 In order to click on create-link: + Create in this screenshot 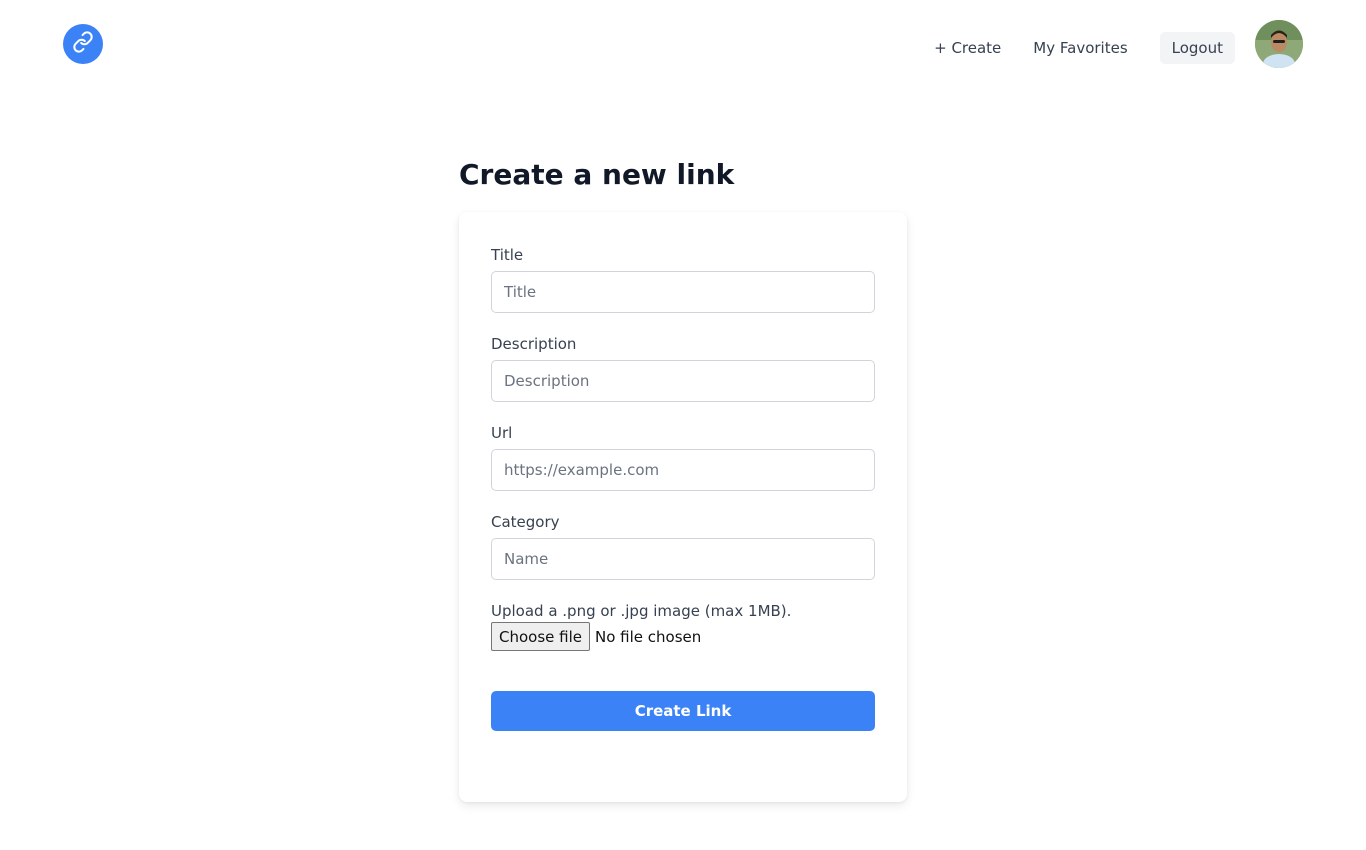, I will do `click(967, 48)`.